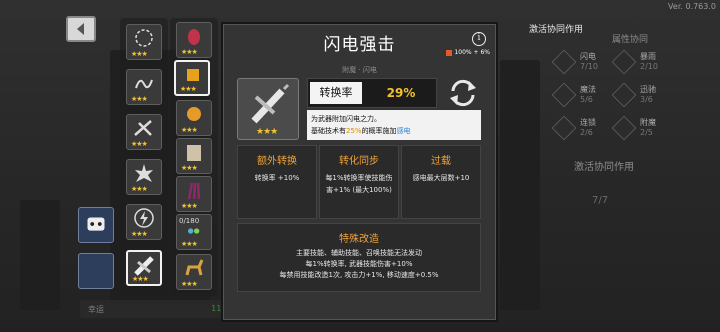  I want to click on conversion-rate-label: 转换率, so click(336, 93).